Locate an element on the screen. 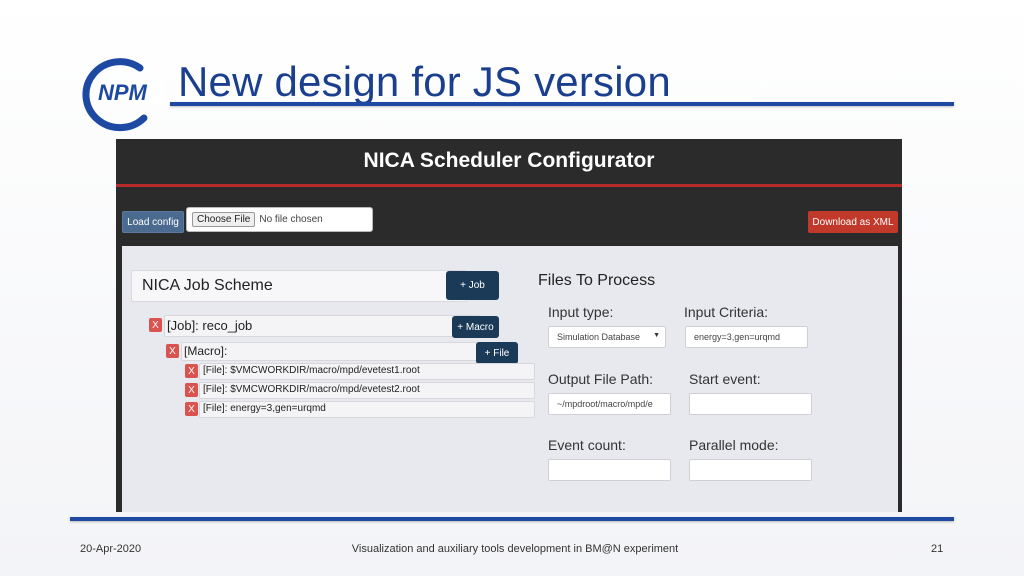  file-label: [File]: energy=3,gen=urqmd is located at coordinates (264, 408).